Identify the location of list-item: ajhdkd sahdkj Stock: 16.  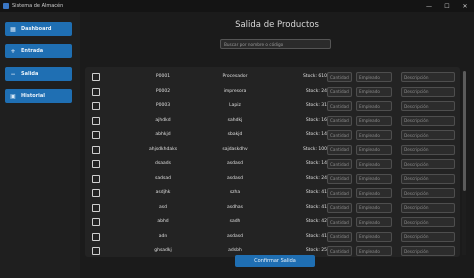
(272, 121).